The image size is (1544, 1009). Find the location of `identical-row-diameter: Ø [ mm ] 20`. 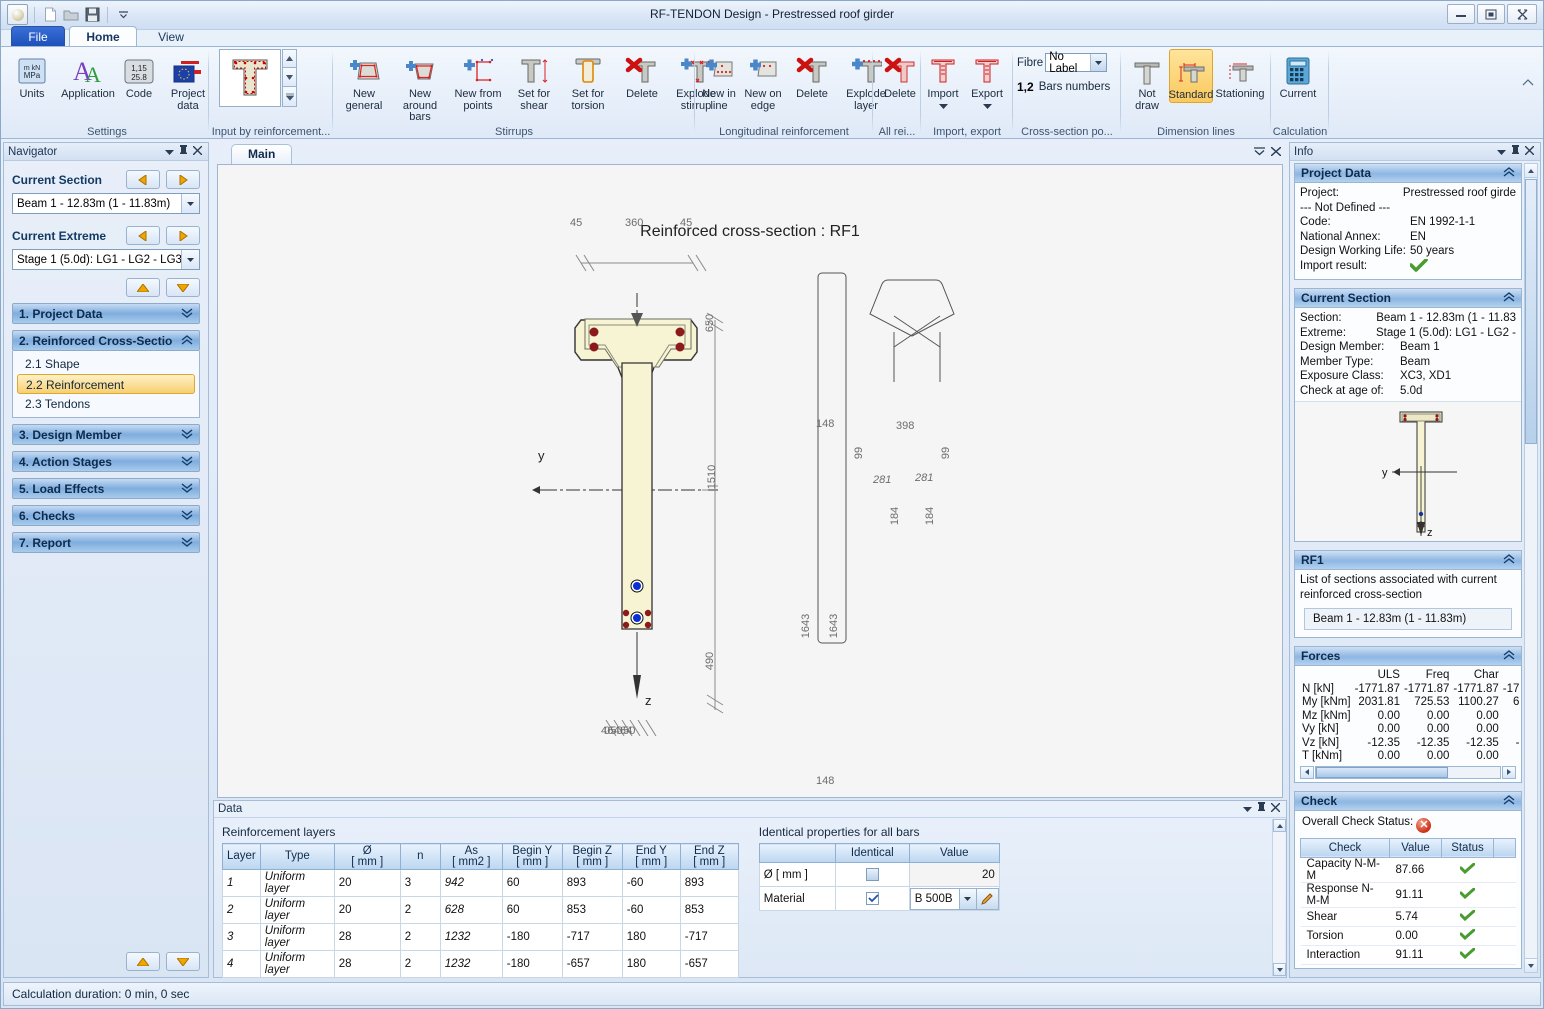

identical-row-diameter: Ø [ mm ] 20 is located at coordinates (879, 874).